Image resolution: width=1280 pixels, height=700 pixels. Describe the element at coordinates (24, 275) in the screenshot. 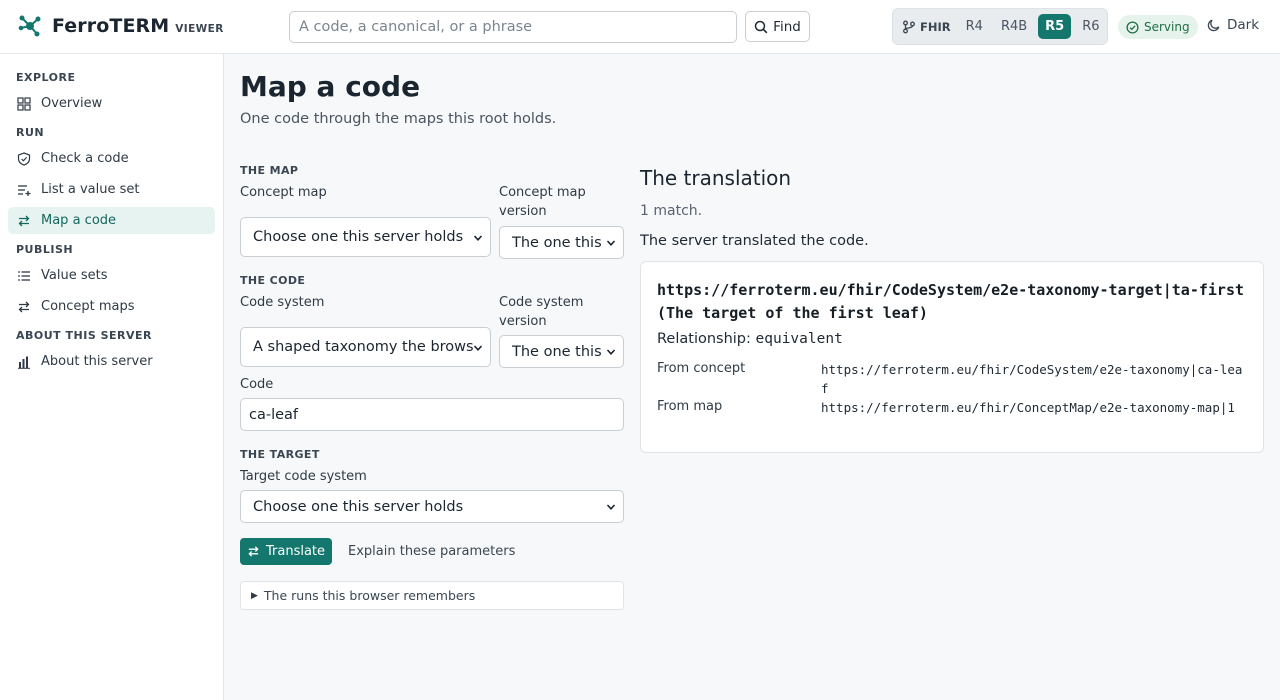

I see `list-icon` at that location.